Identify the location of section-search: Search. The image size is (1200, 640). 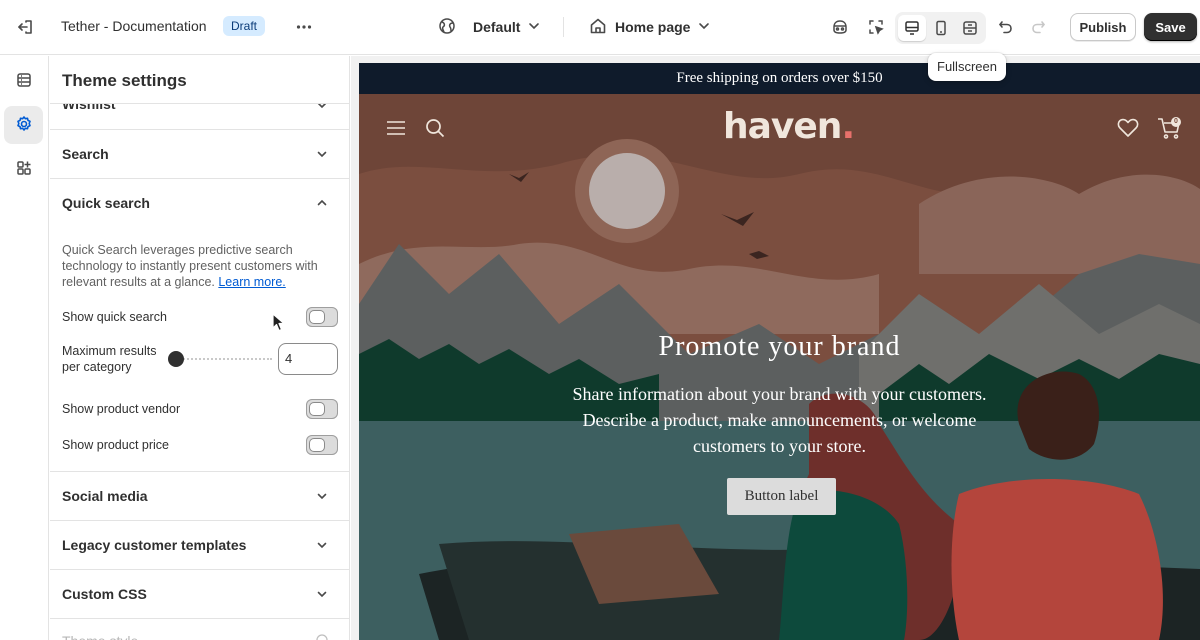
(199, 154).